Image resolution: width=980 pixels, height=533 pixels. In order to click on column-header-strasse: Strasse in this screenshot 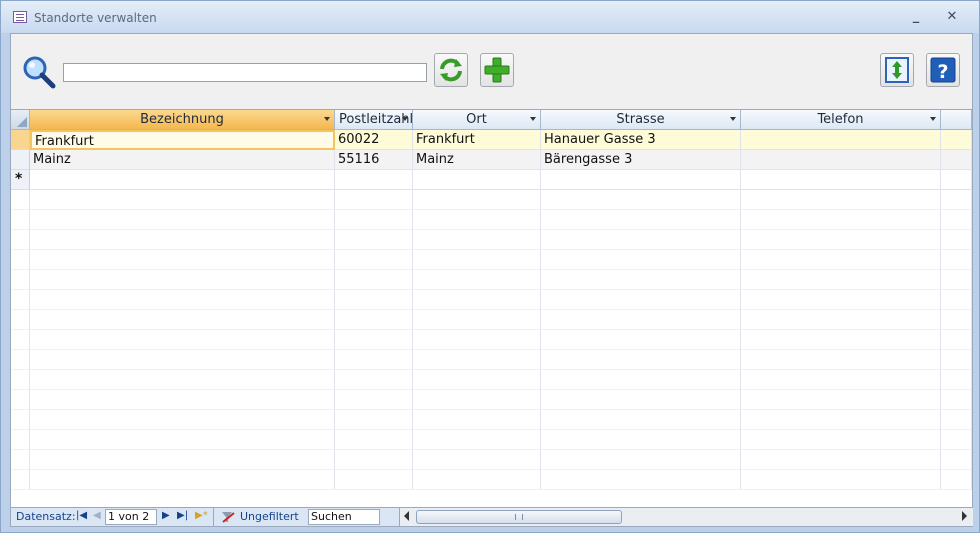, I will do `click(641, 120)`.